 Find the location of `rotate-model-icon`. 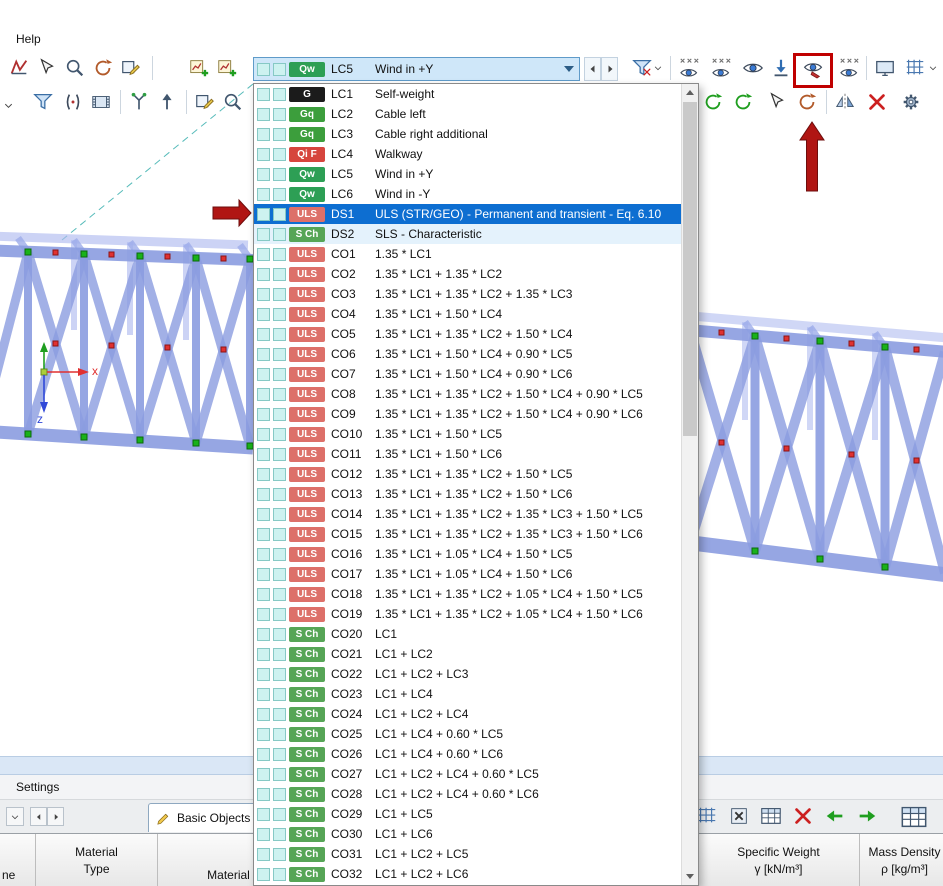

rotate-model-icon is located at coordinates (713, 102).